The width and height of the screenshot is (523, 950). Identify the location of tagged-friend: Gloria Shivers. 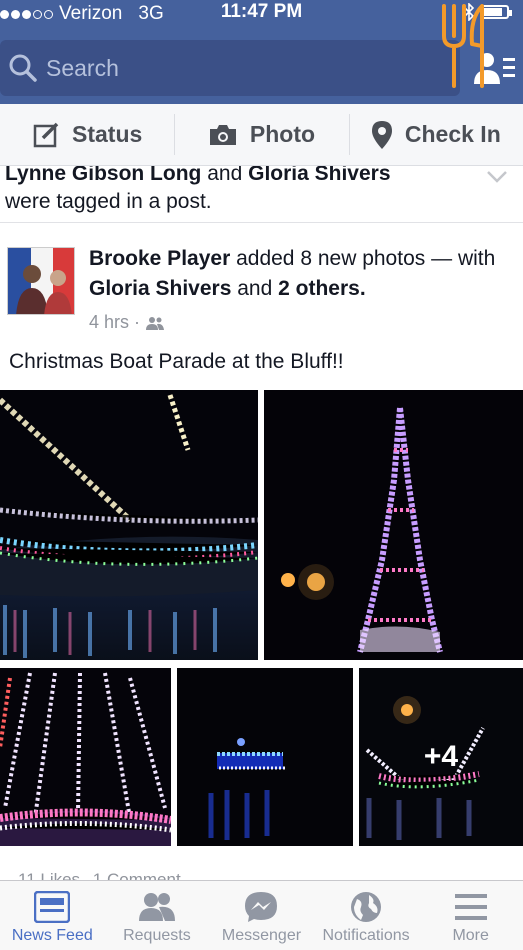
(160, 288).